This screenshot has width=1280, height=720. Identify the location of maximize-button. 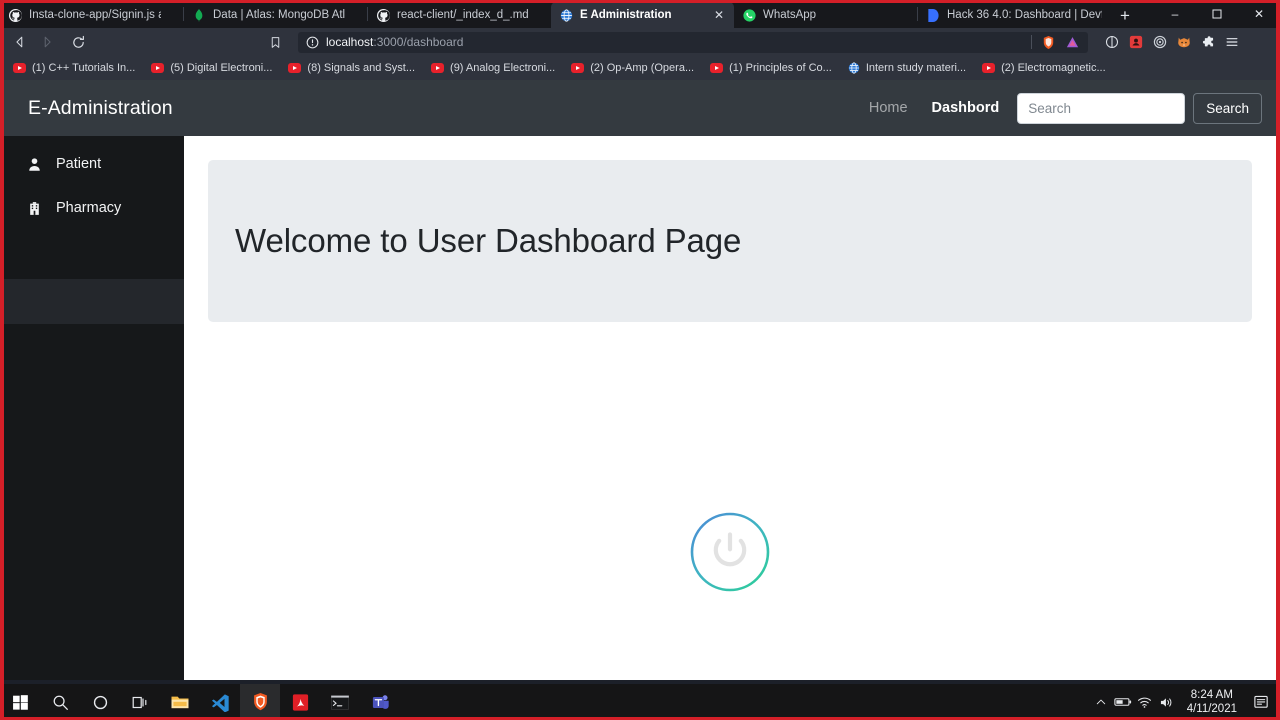
(1217, 14).